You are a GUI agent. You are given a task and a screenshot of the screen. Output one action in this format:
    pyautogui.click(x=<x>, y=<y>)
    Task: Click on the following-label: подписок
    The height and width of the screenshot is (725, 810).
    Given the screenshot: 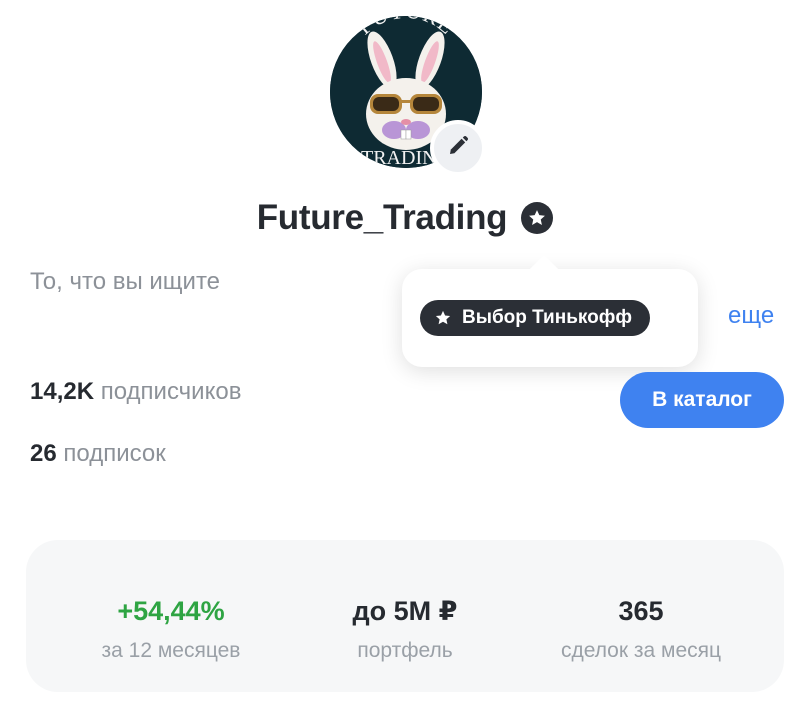 What is the action you would take?
    pyautogui.click(x=114, y=453)
    